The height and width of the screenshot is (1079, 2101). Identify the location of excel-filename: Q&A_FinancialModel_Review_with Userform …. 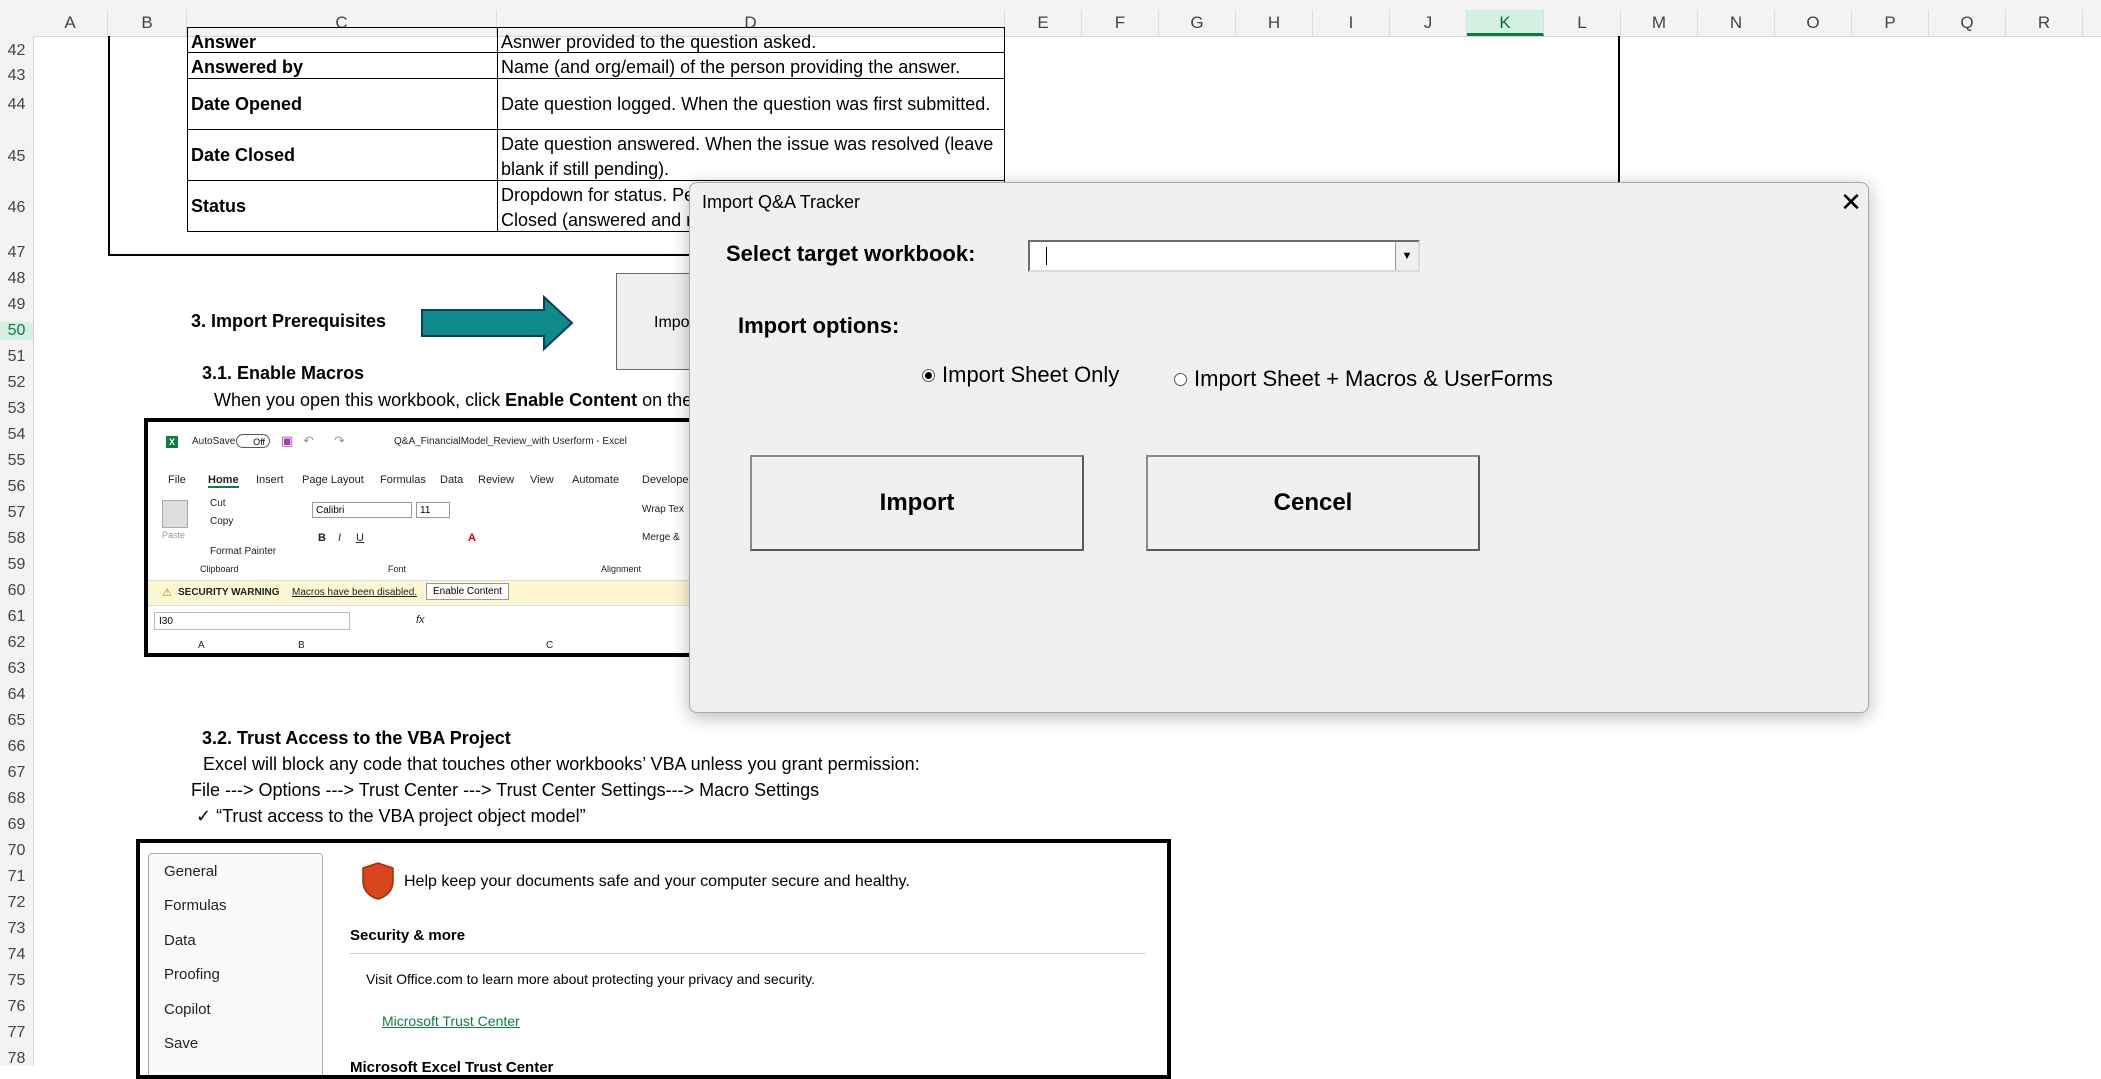
(510, 441).